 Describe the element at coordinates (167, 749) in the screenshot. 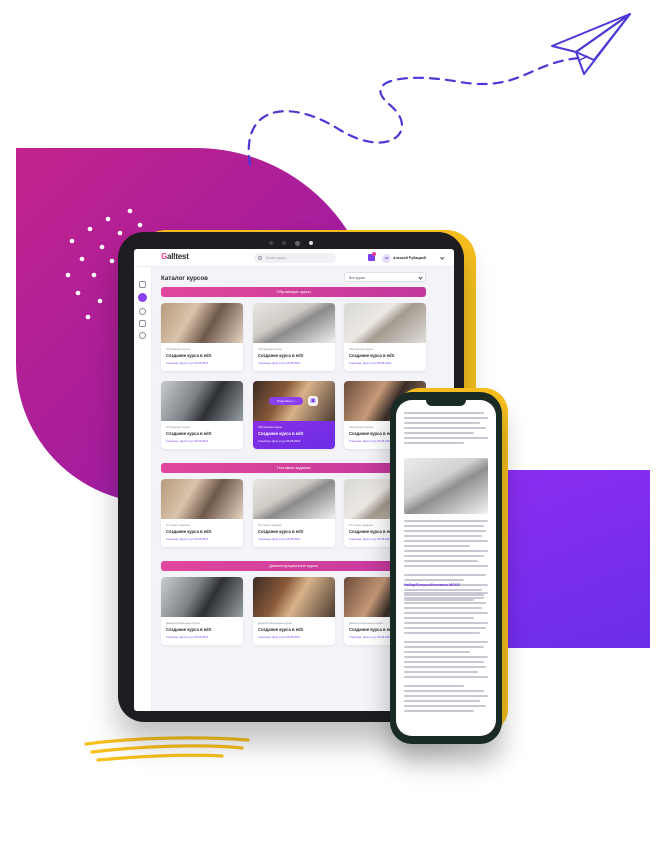

I see `yellow-scribble-decoration` at that location.